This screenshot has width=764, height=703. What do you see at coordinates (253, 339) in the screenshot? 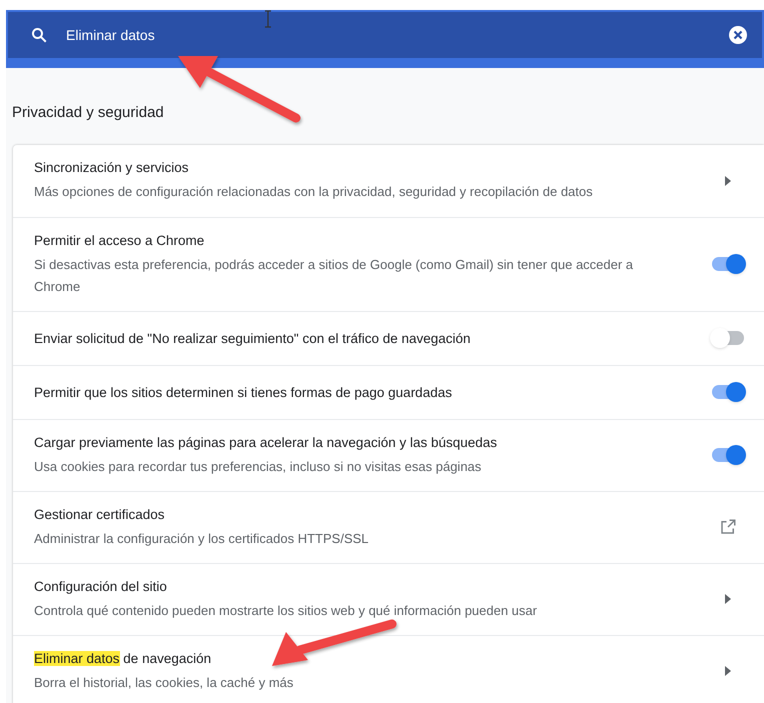
I see `setting-title: Enviar solicitud de "No realizar seguimiento" con el tráfico de navegación` at bounding box center [253, 339].